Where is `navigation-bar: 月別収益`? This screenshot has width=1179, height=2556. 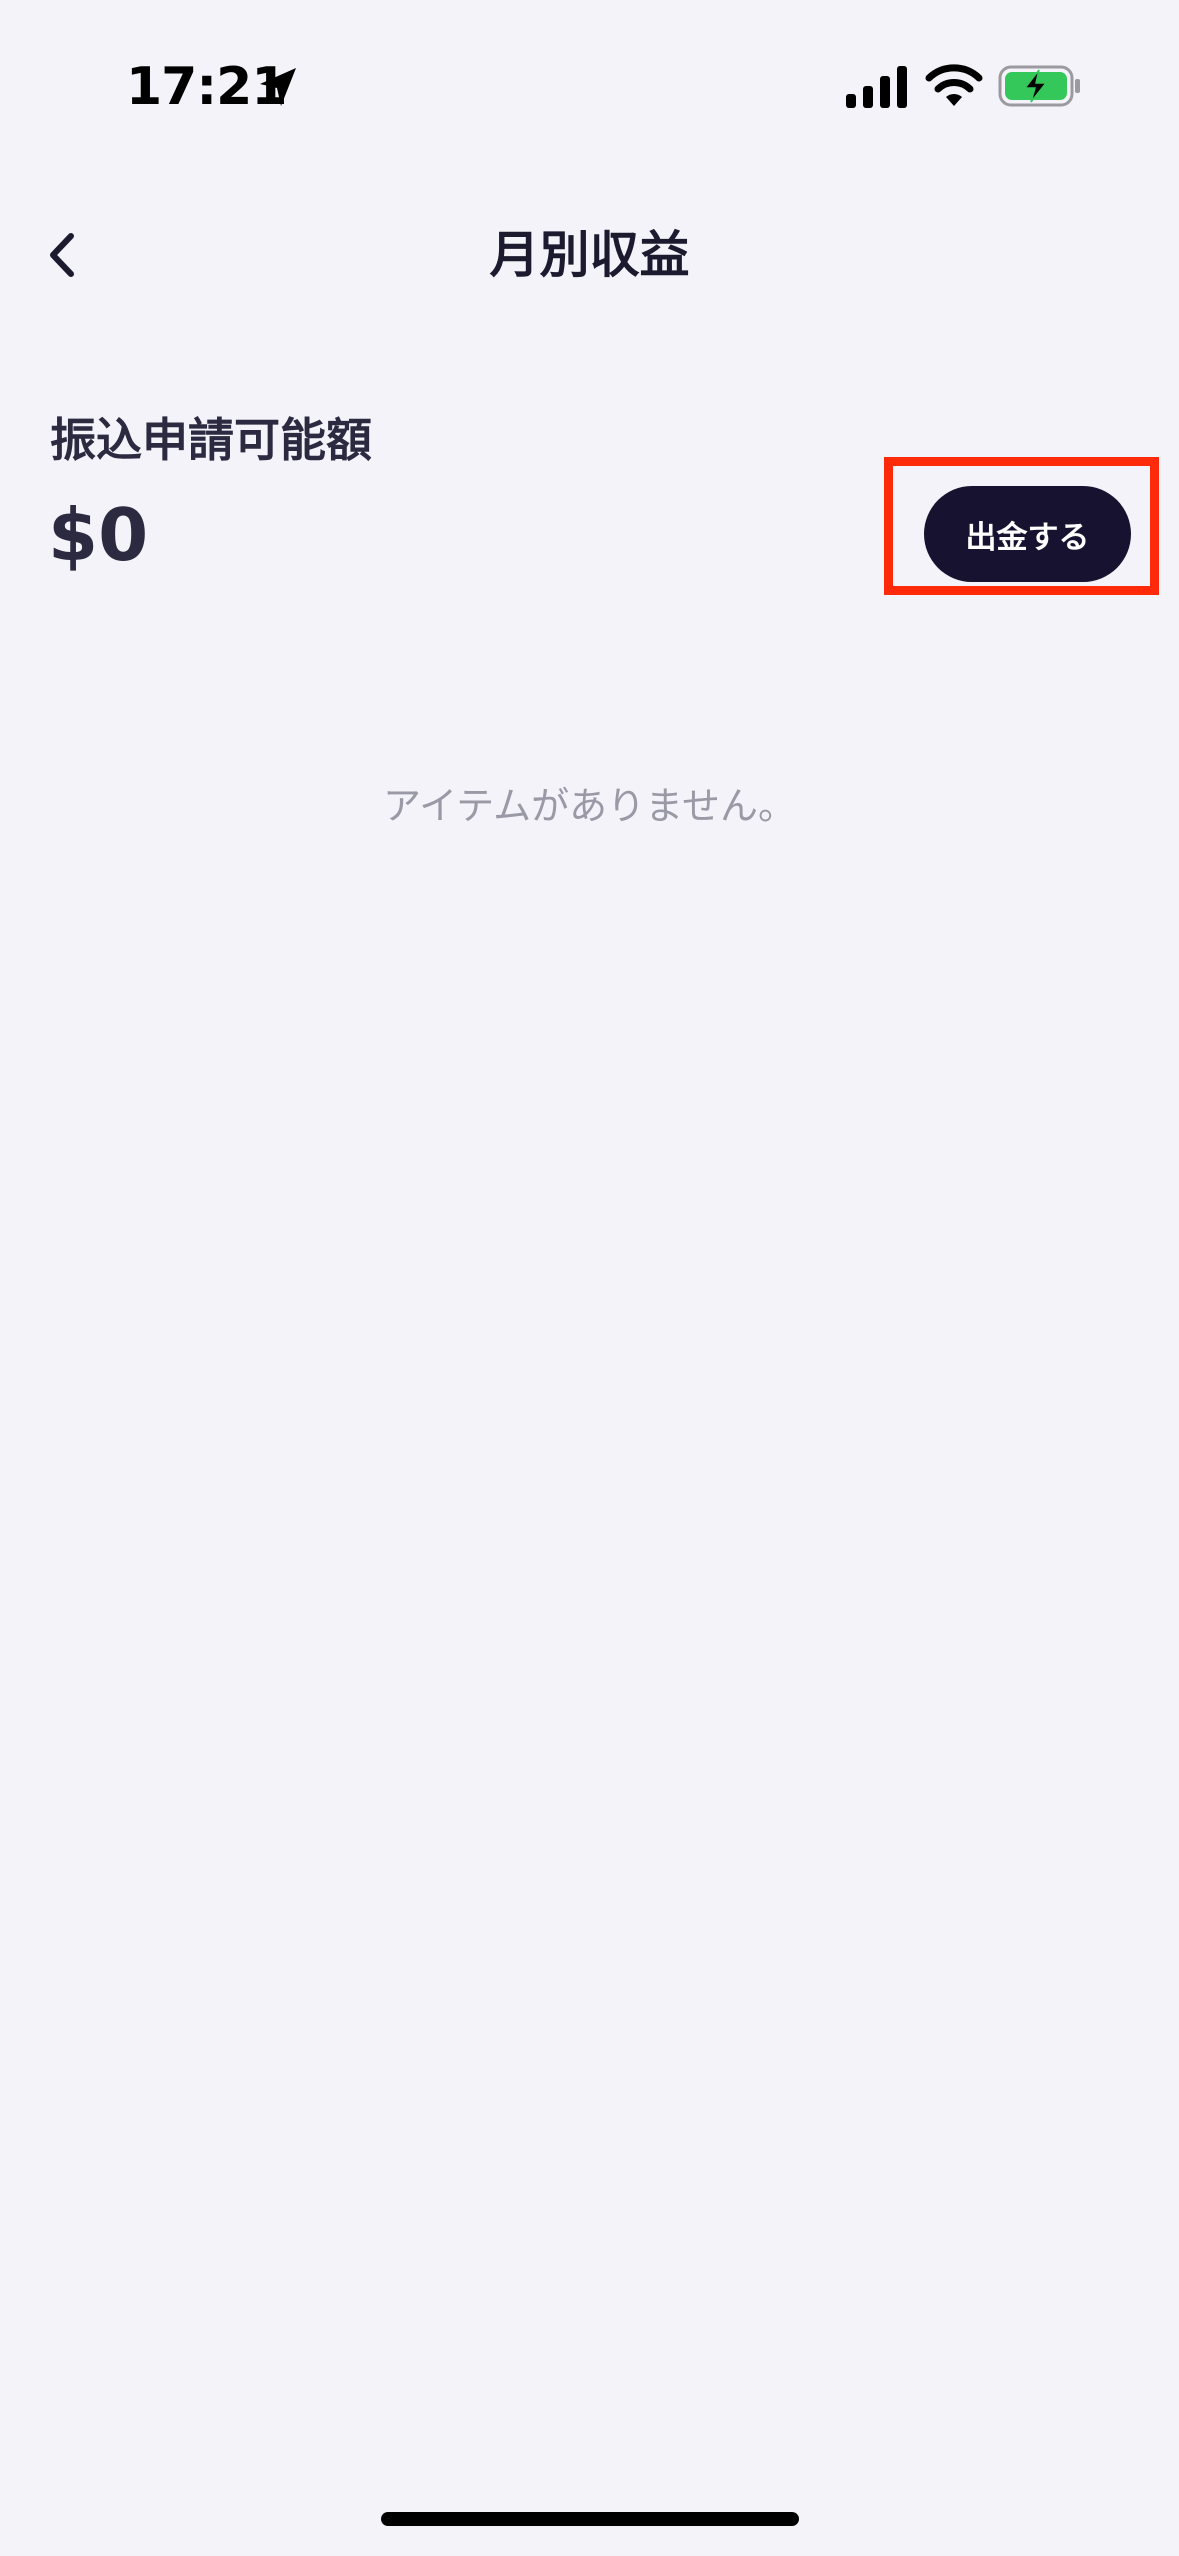 navigation-bar: 月別収益 is located at coordinates (589, 255).